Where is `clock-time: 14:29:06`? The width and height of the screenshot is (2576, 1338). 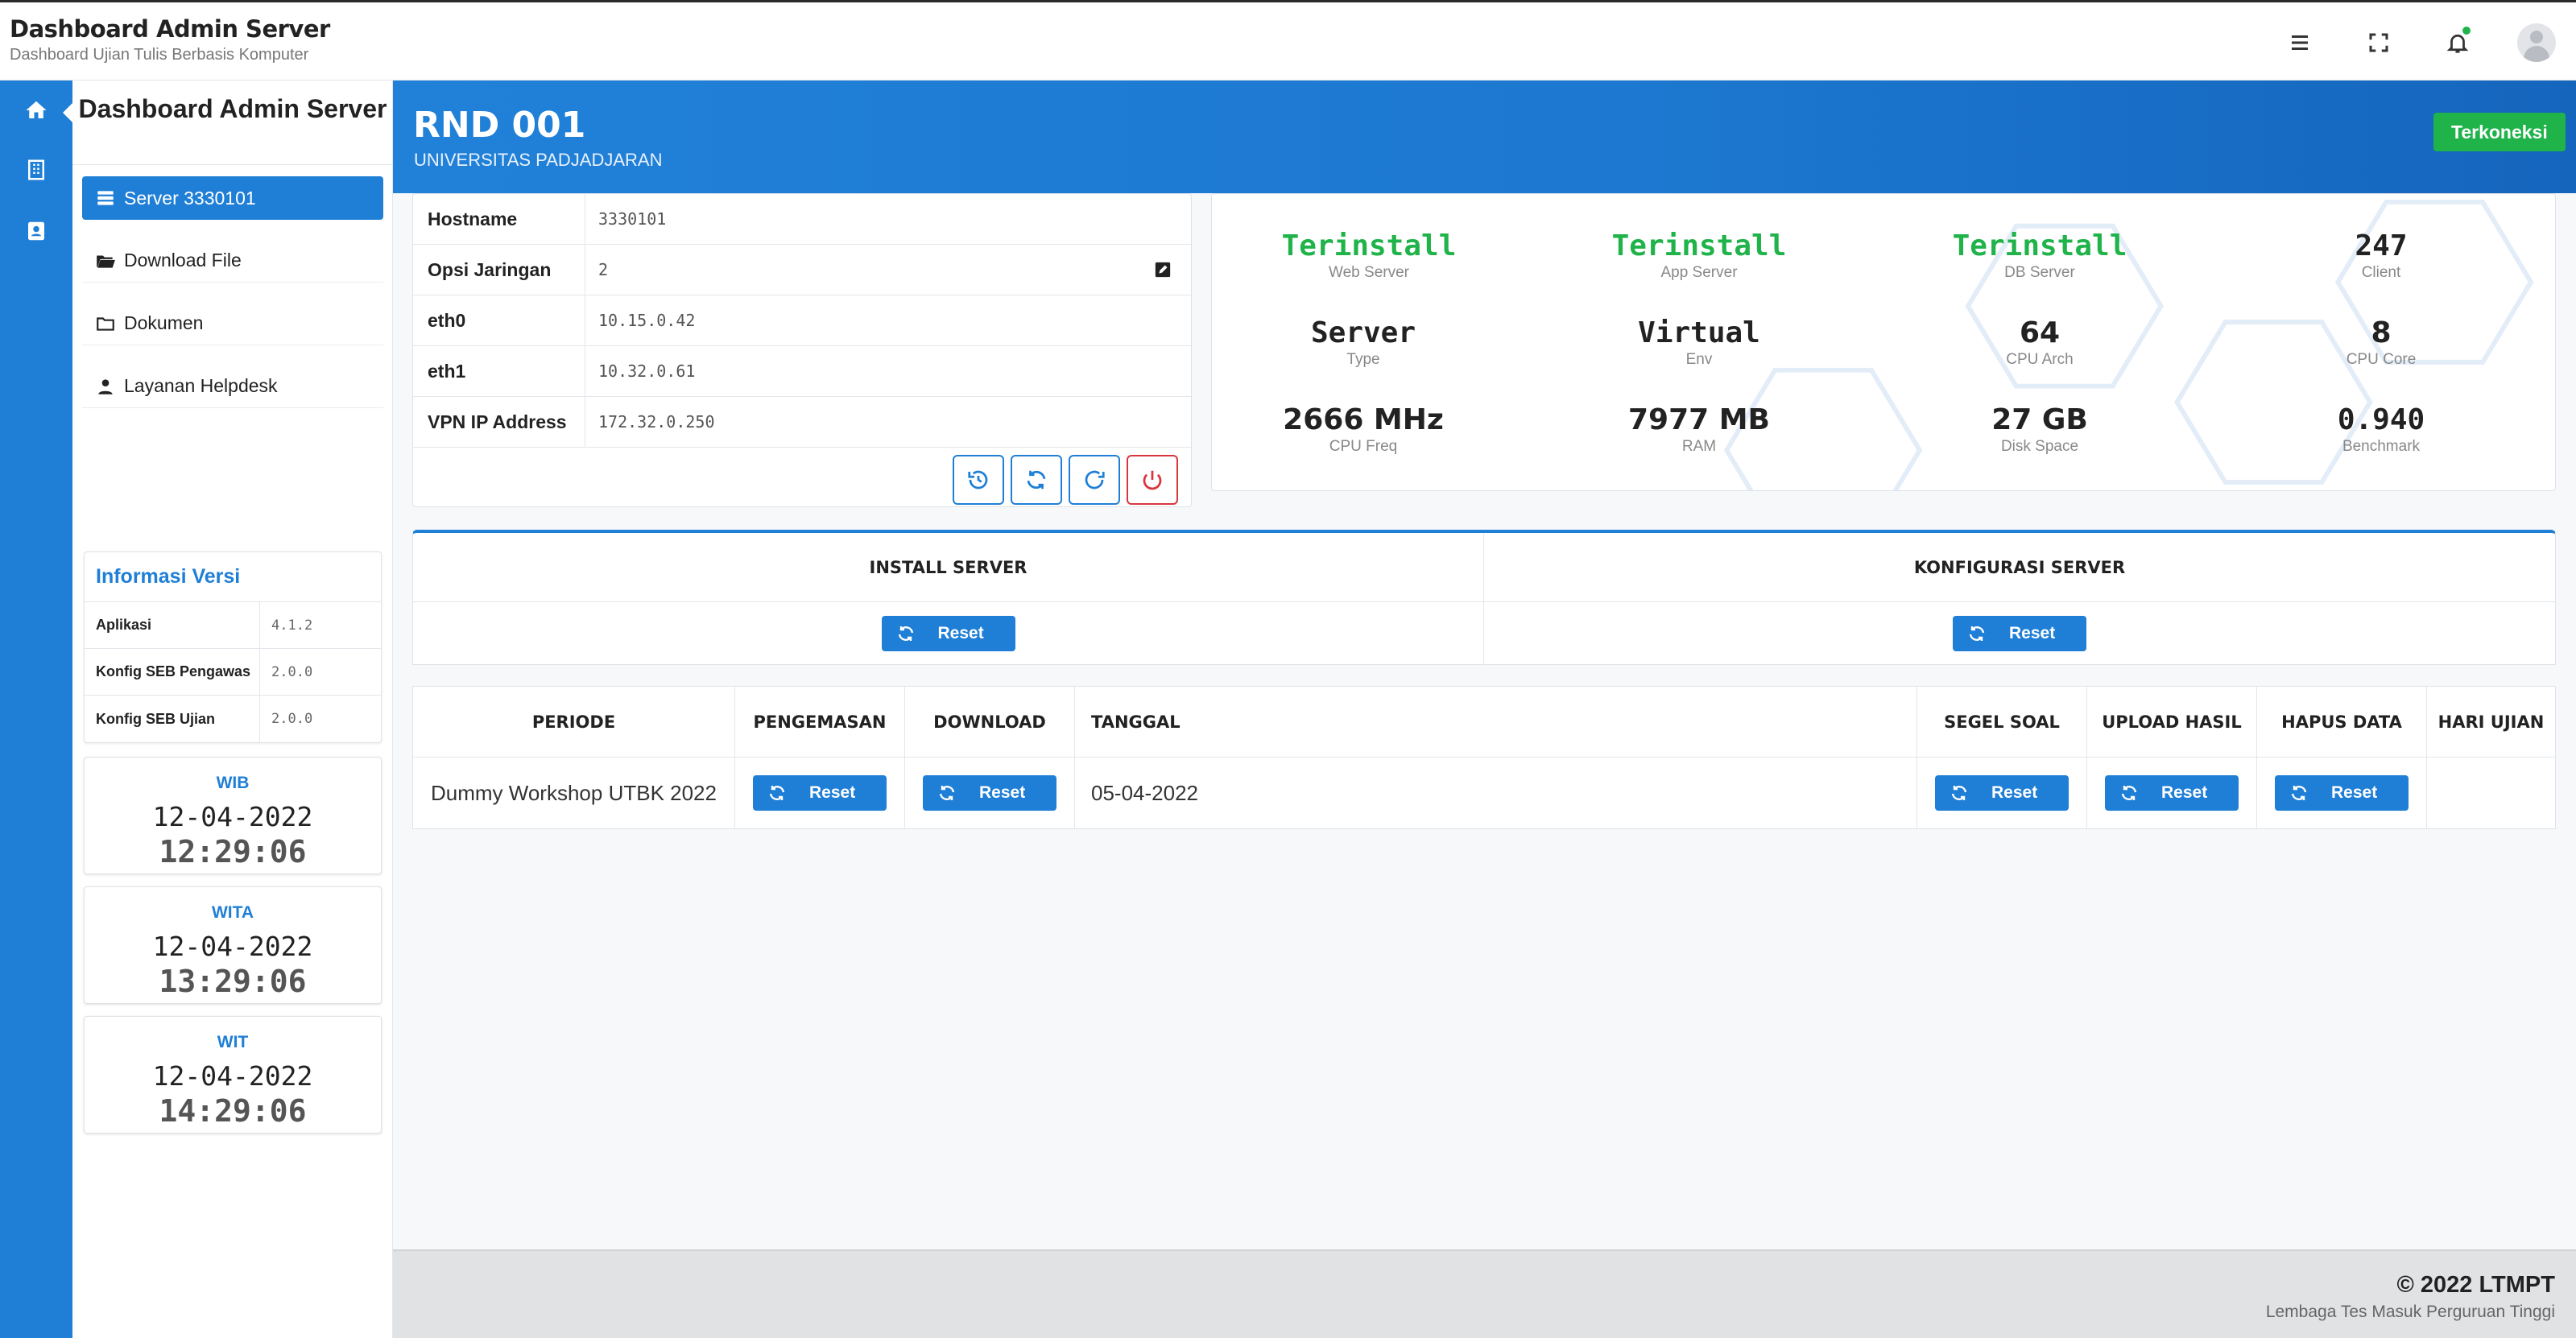
clock-time: 14:29:06 is located at coordinates (233, 1111).